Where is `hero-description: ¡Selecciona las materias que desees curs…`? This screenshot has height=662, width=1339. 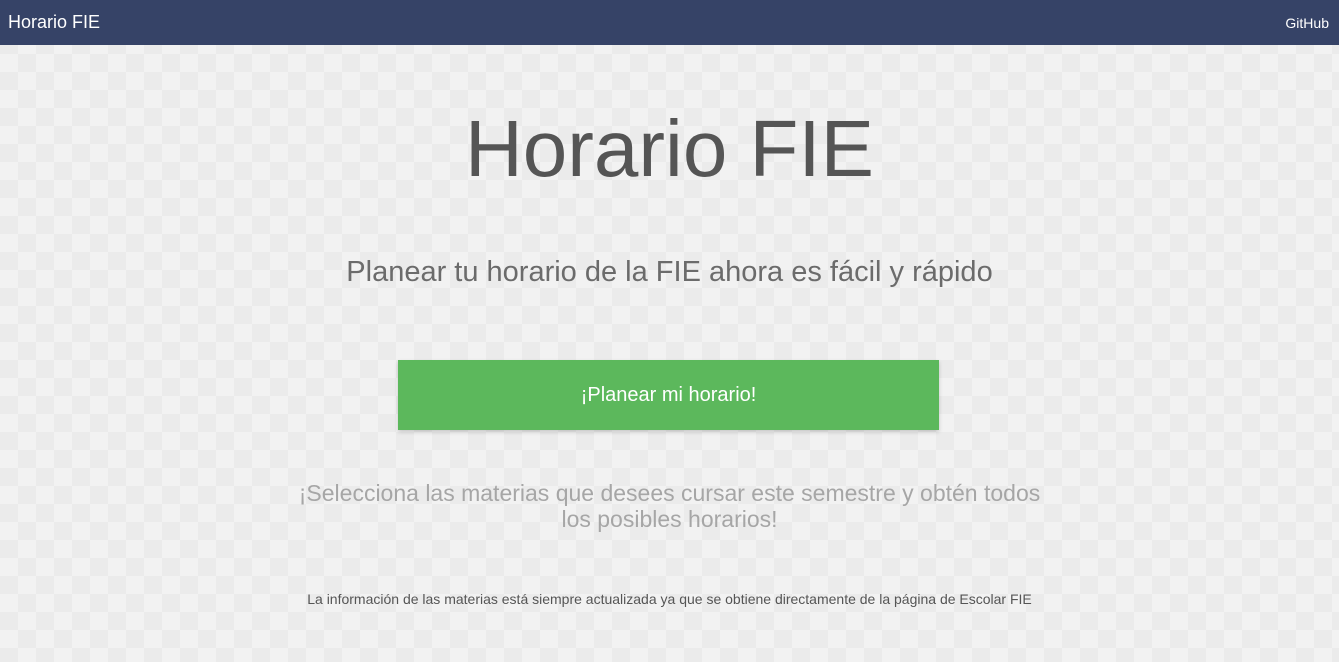
hero-description: ¡Selecciona las materias que desees curs… is located at coordinates (669, 506).